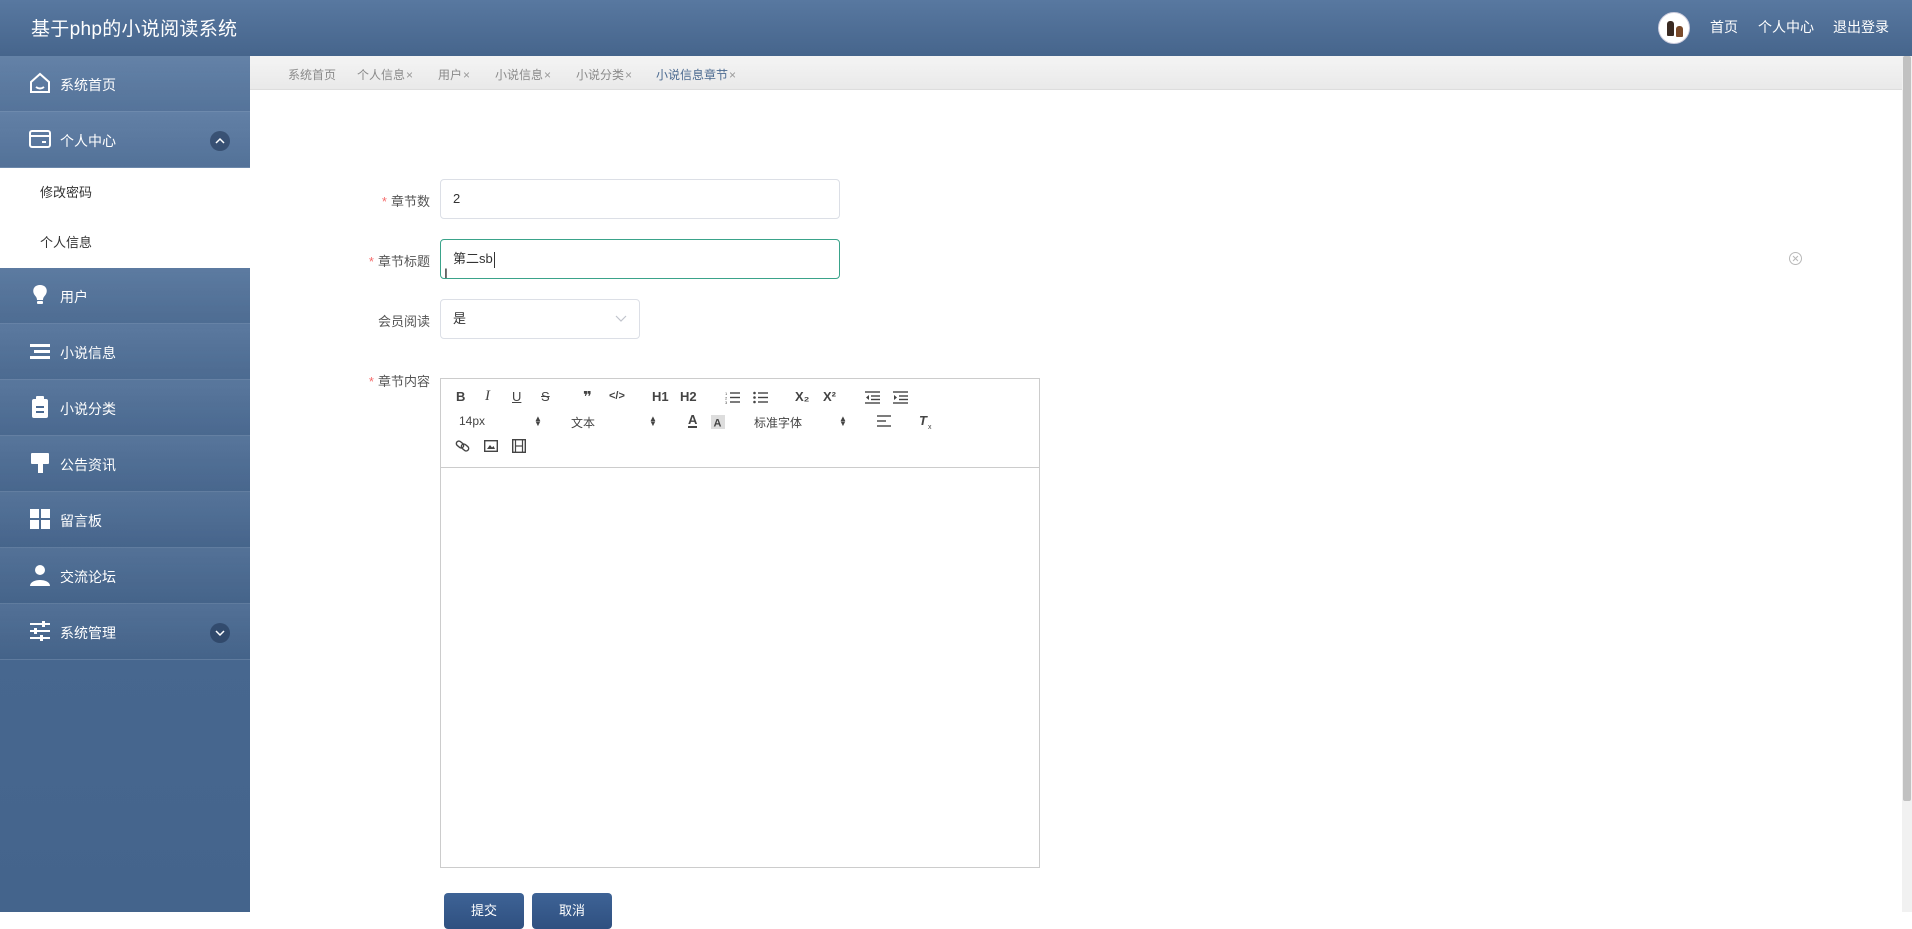 The image size is (1912, 929). Describe the element at coordinates (40, 82) in the screenshot. I see `home-icon` at that location.